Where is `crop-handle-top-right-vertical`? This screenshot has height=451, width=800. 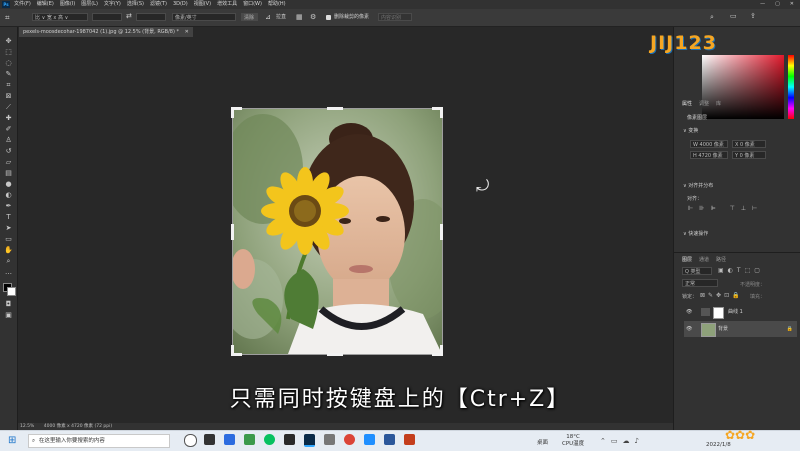
crop-handle-top-right-vertical is located at coordinates (441, 112).